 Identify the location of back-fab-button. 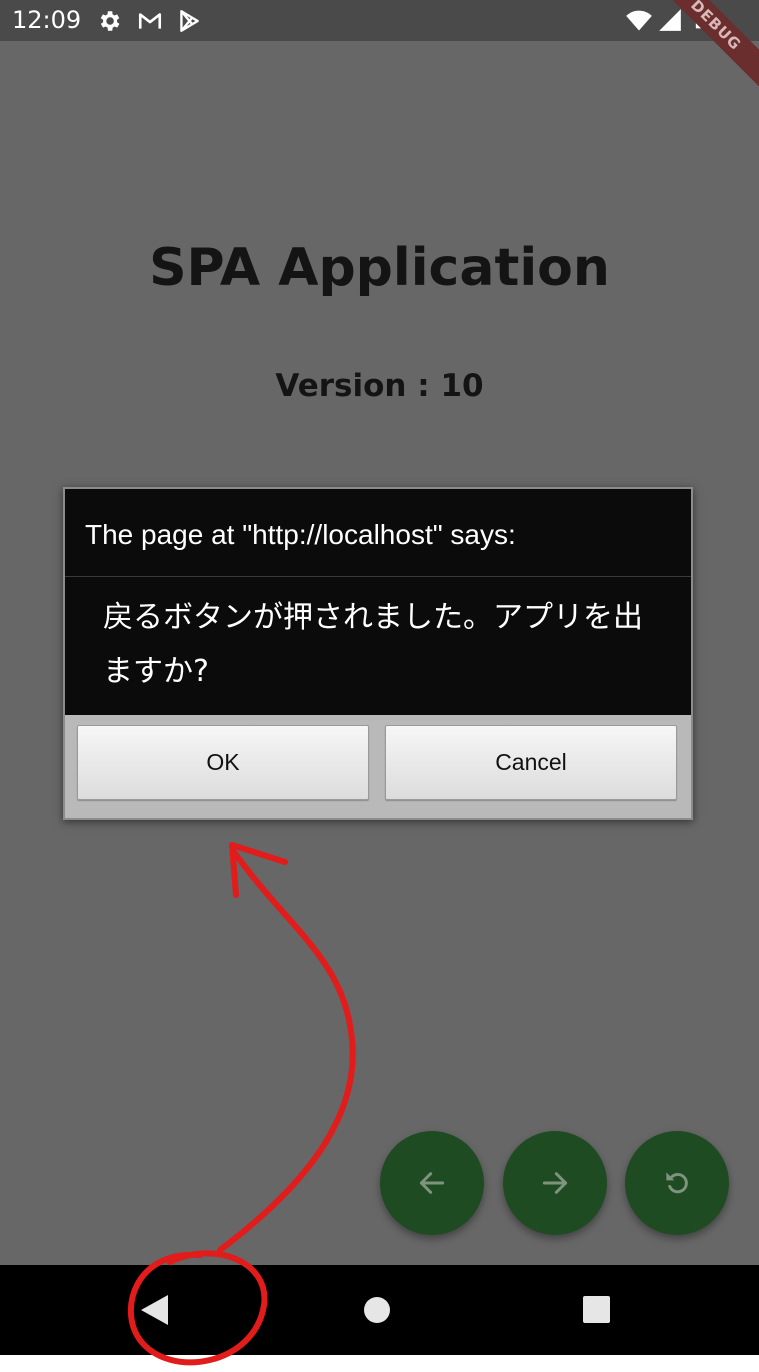
(432, 1183).